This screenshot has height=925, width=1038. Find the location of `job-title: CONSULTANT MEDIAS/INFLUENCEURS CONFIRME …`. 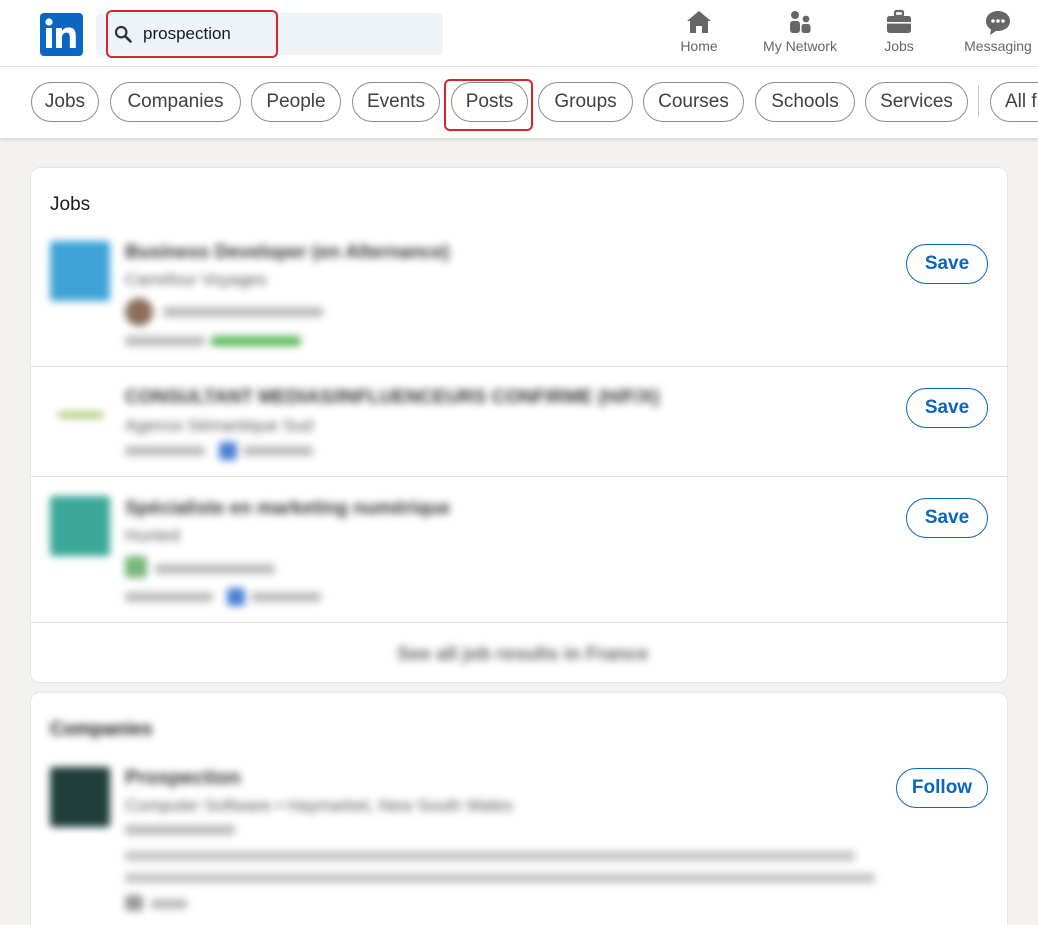

job-title: CONSULTANT MEDIAS/INFLUENCEURS CONFIRME … is located at coordinates (392, 398).